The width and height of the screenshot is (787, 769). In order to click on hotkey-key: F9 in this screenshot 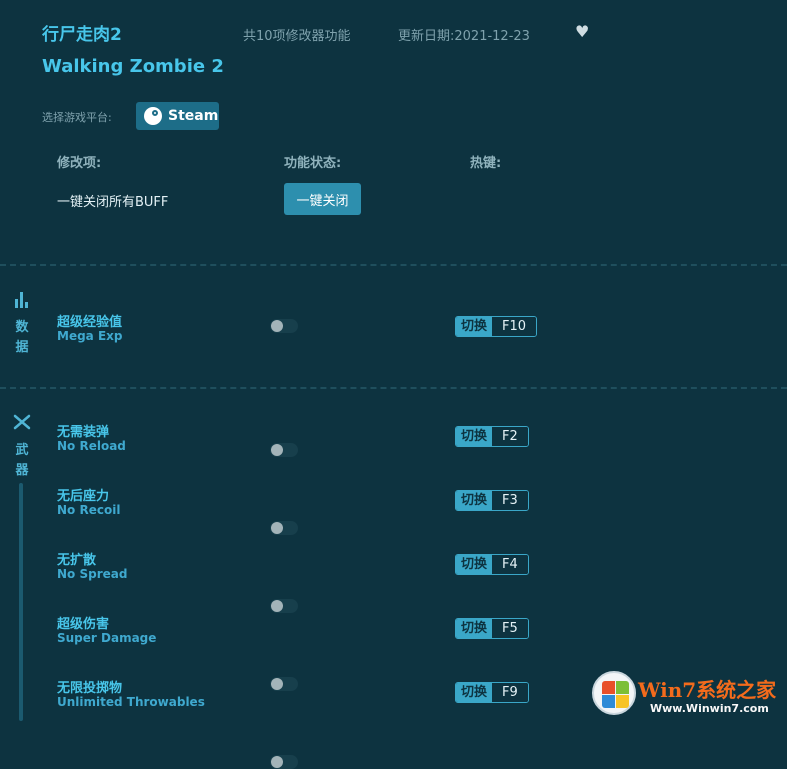, I will do `click(510, 692)`.